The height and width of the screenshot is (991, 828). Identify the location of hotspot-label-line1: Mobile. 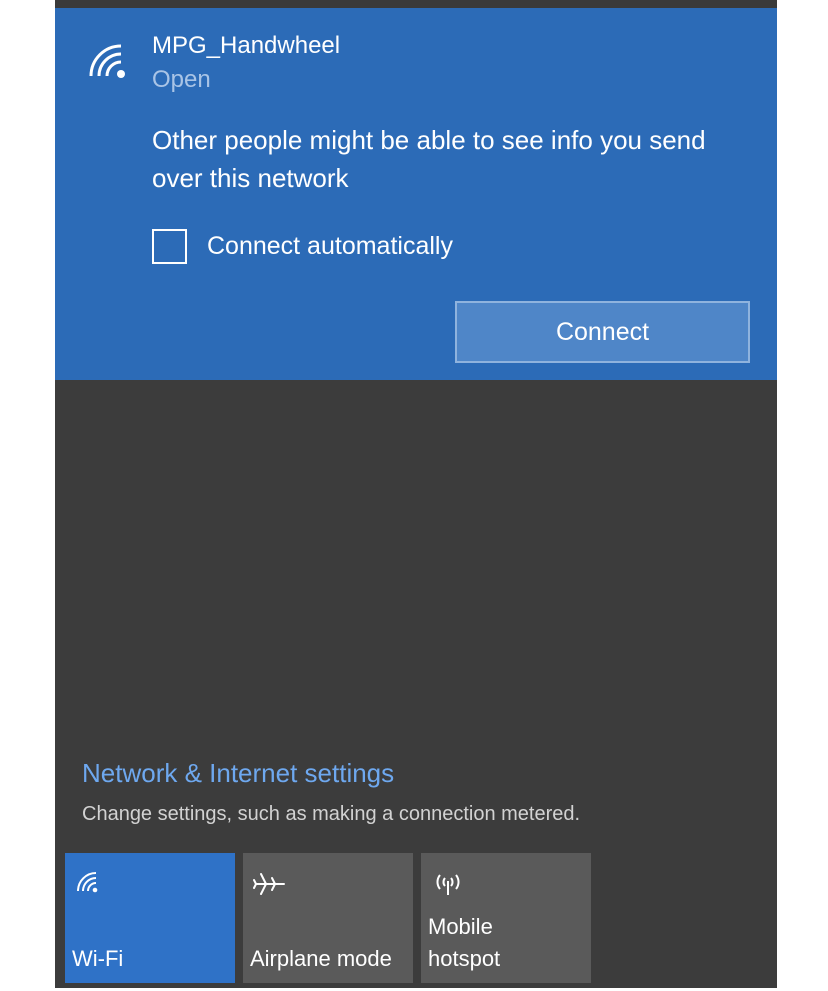
(460, 926).